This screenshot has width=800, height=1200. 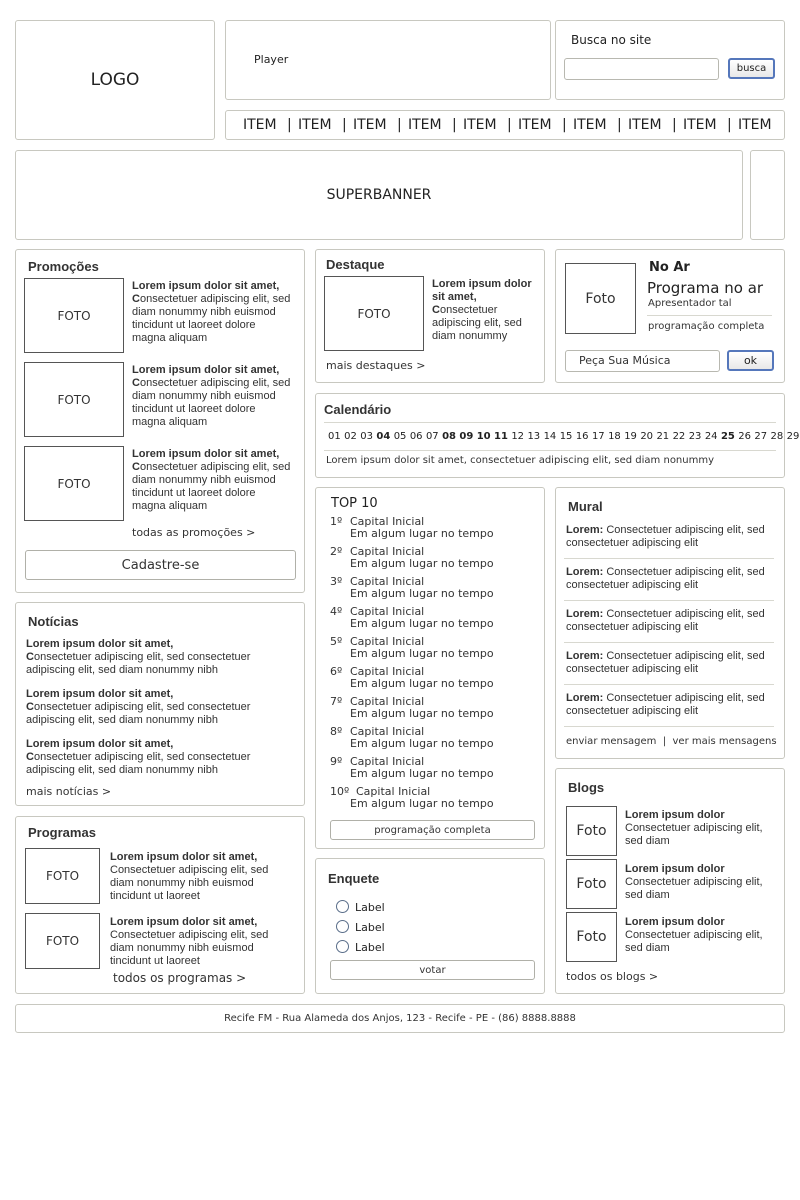 I want to click on calendar-day: 13, so click(x=533, y=436).